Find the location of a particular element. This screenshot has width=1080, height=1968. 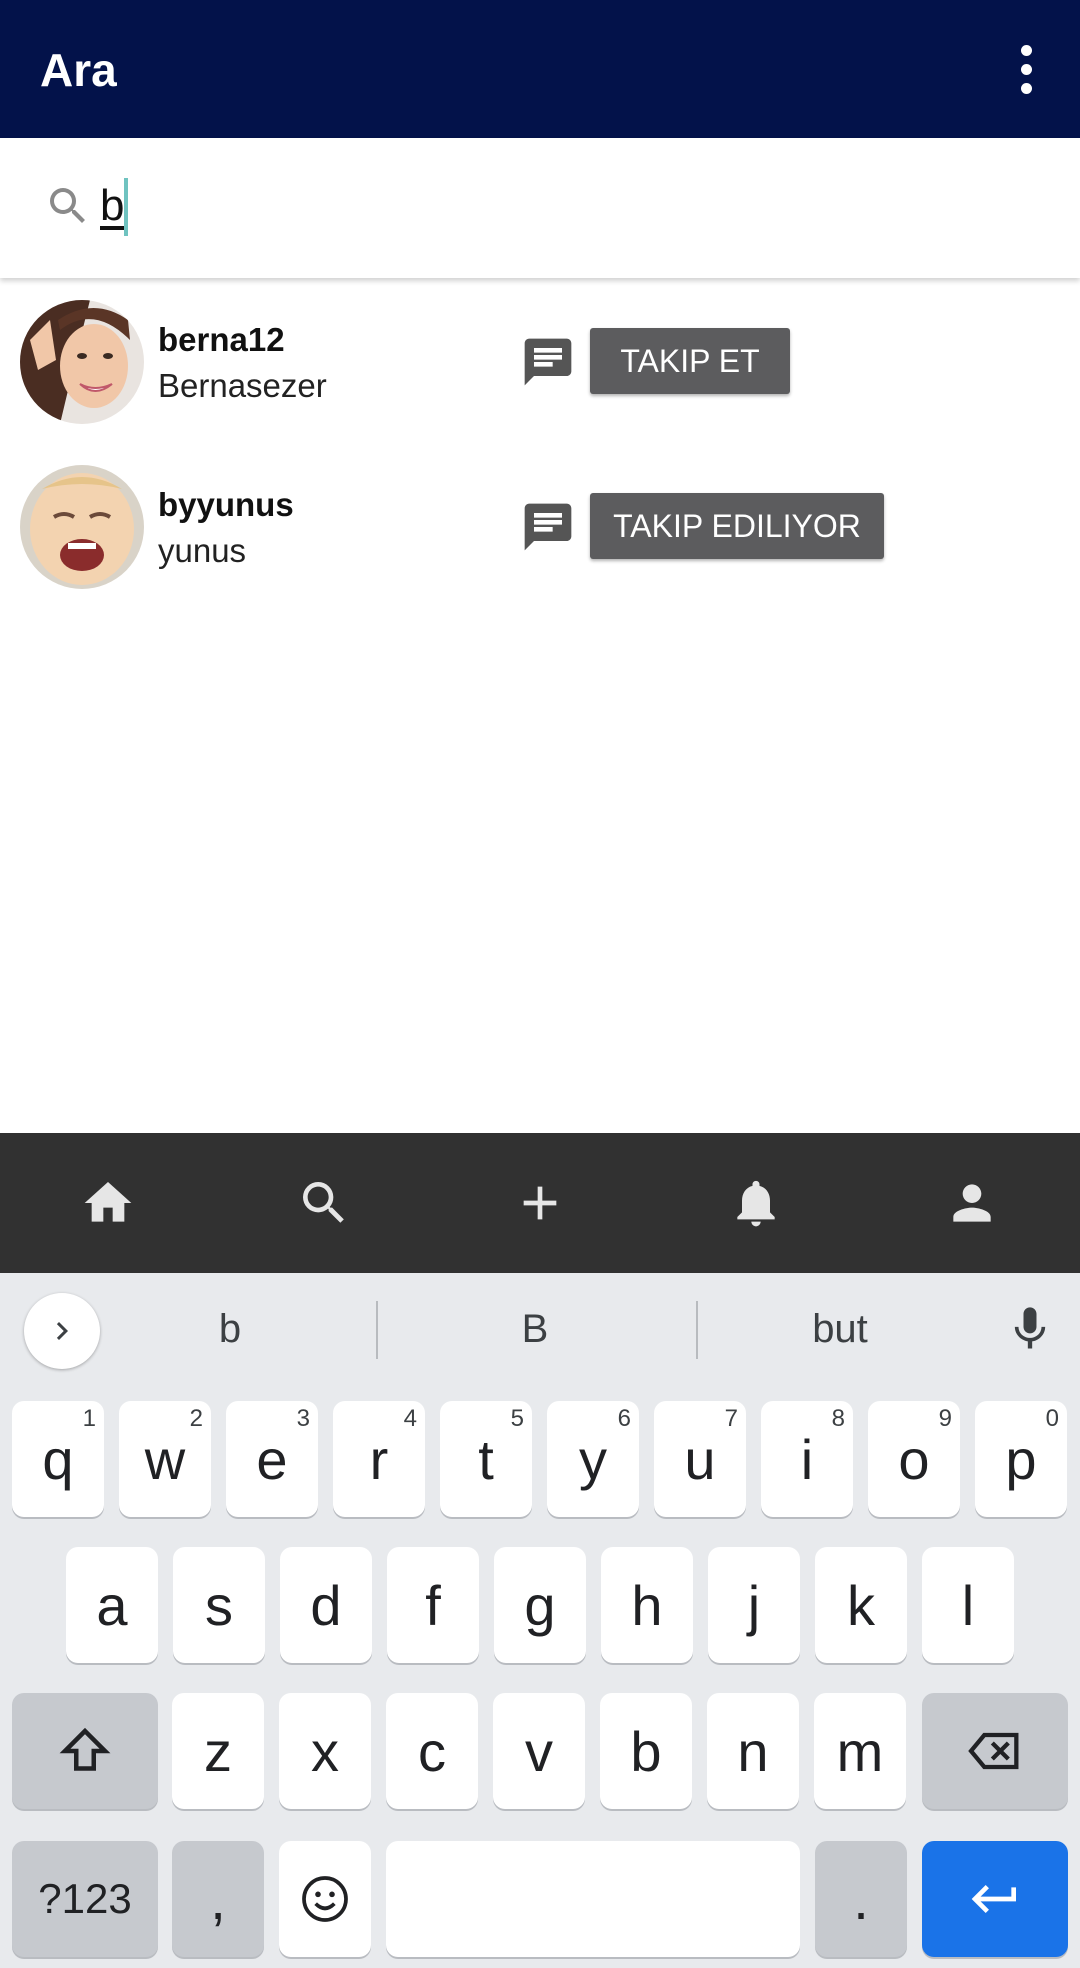

key-s: s is located at coordinates (219, 1605).